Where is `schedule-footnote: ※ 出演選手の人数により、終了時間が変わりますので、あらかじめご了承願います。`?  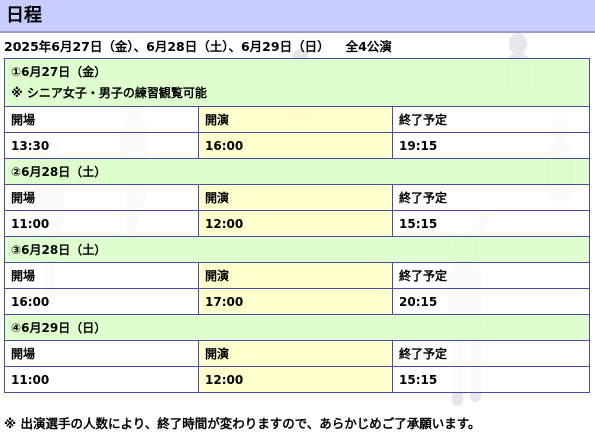
schedule-footnote: ※ 出演選手の人数により、終了時間が変わりますので、あらかじめご了承願います。 is located at coordinates (242, 423).